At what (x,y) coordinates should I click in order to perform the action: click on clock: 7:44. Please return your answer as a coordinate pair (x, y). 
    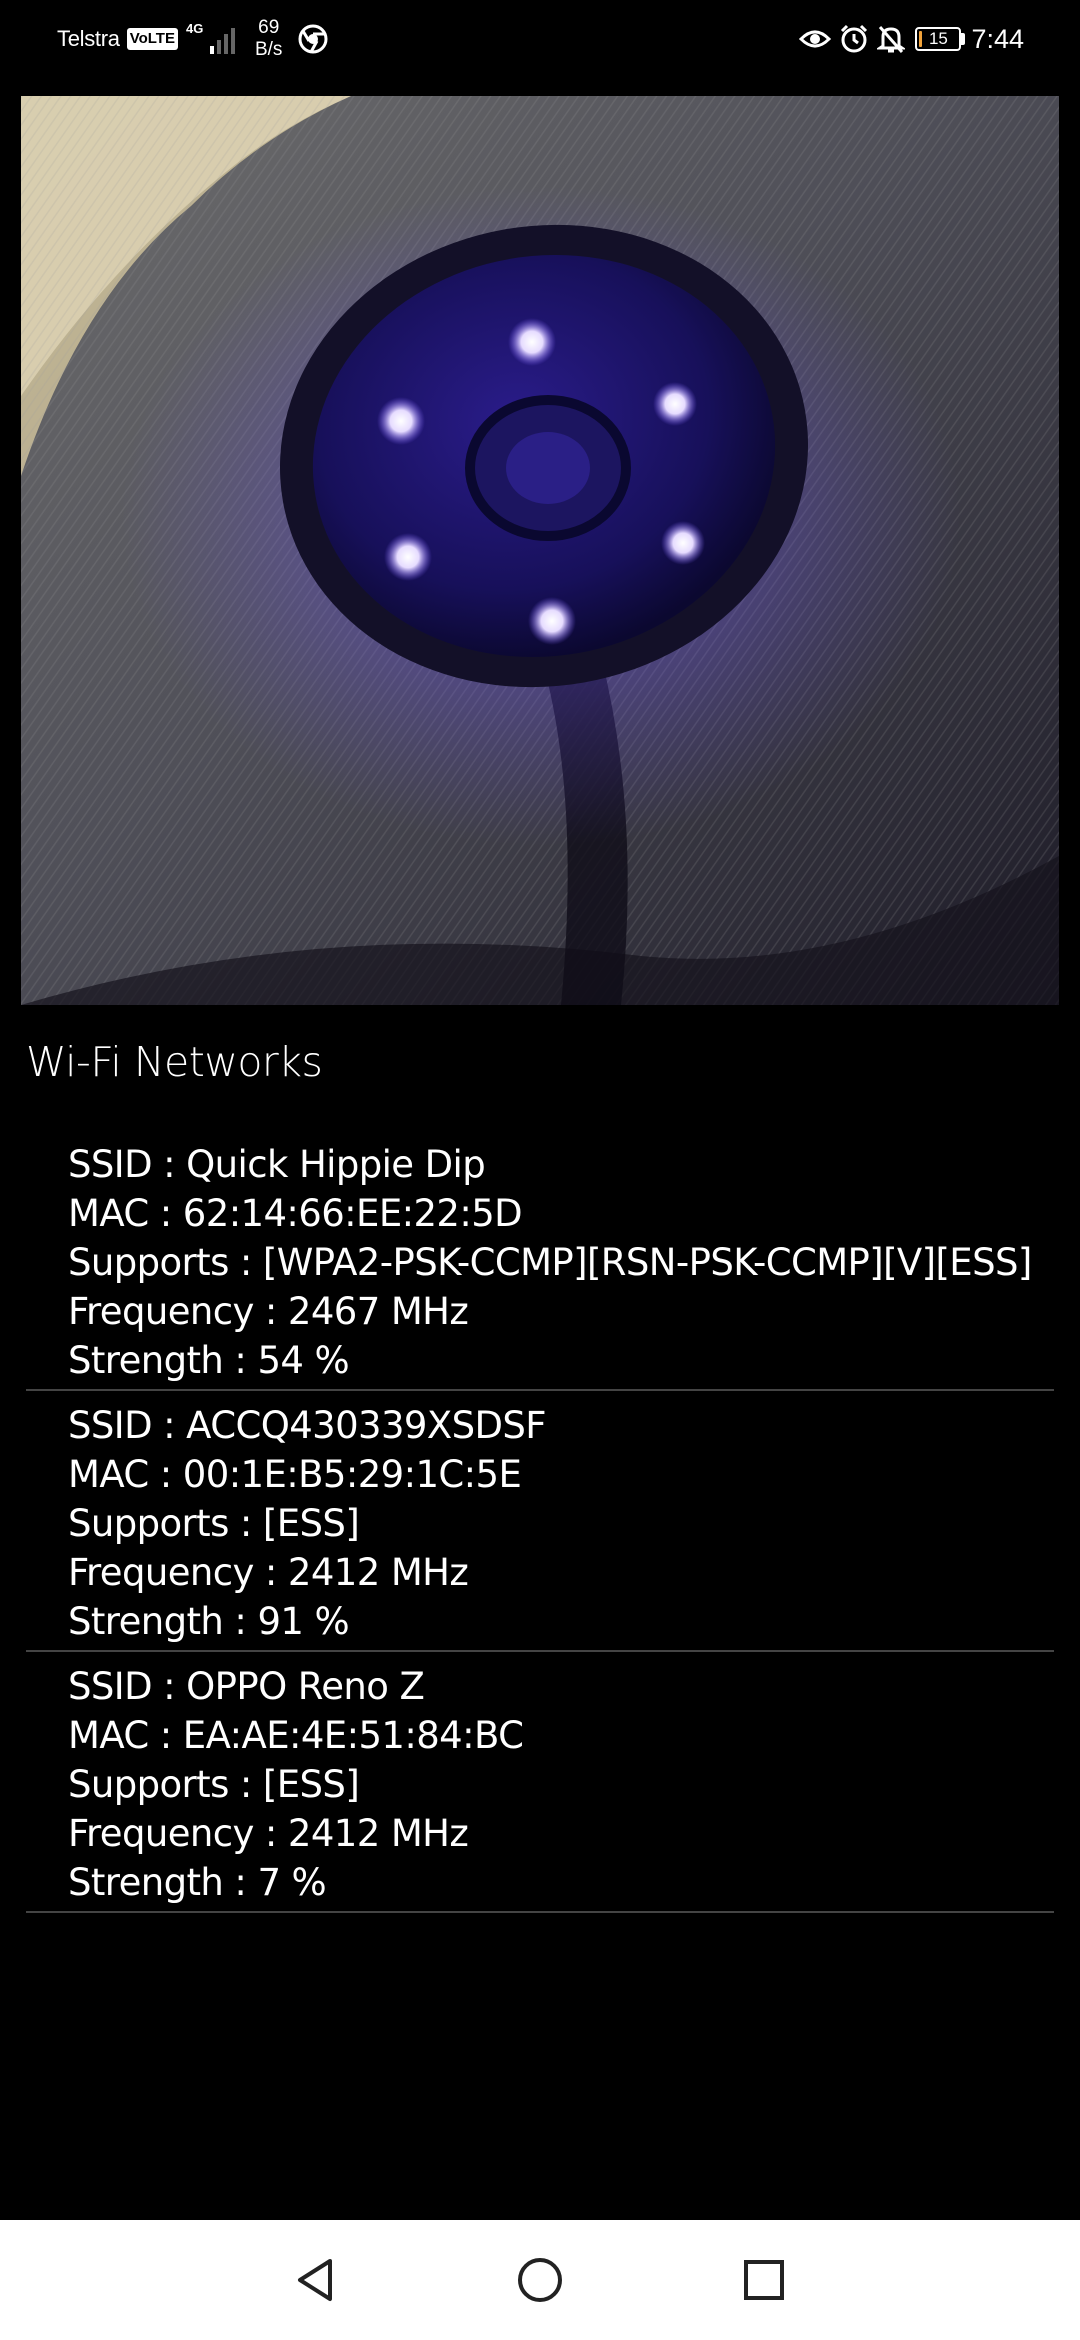
    Looking at the image, I should click on (997, 38).